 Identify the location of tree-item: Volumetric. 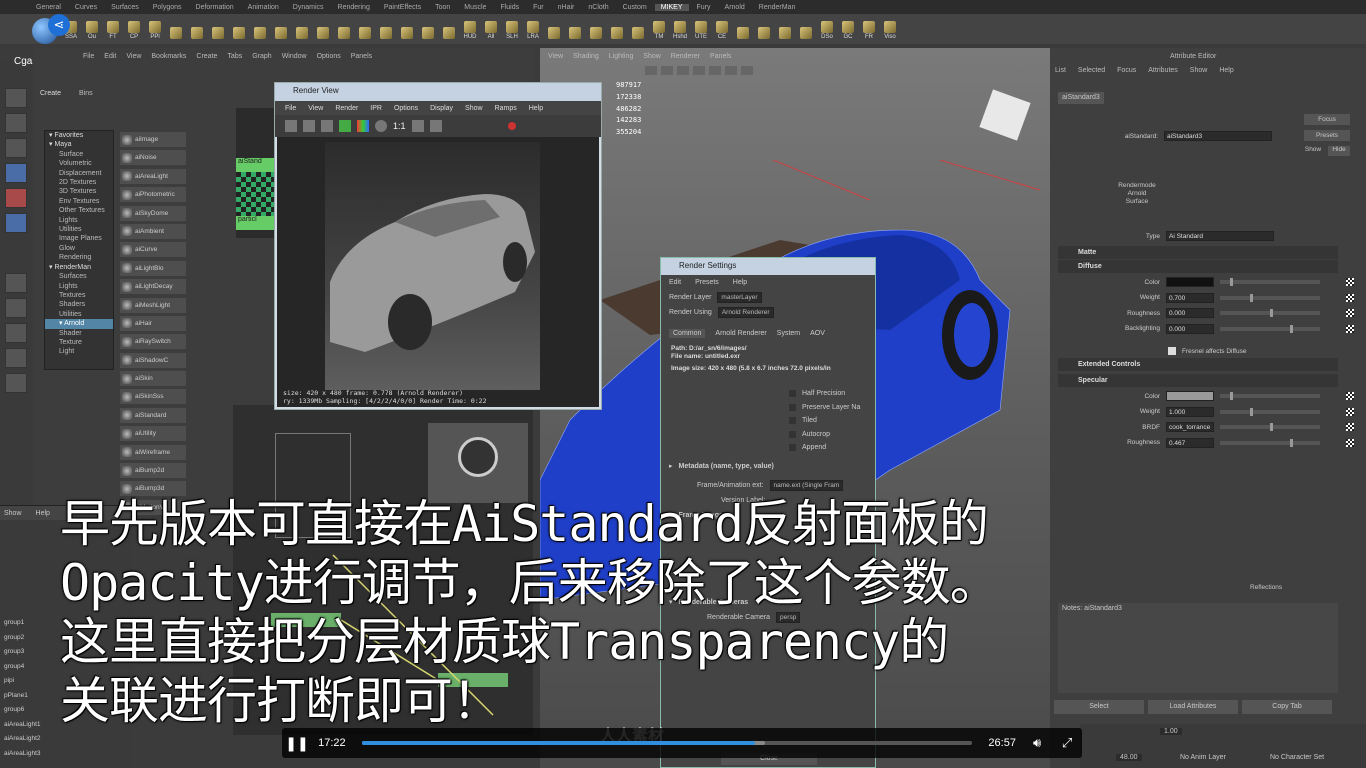
(79, 163).